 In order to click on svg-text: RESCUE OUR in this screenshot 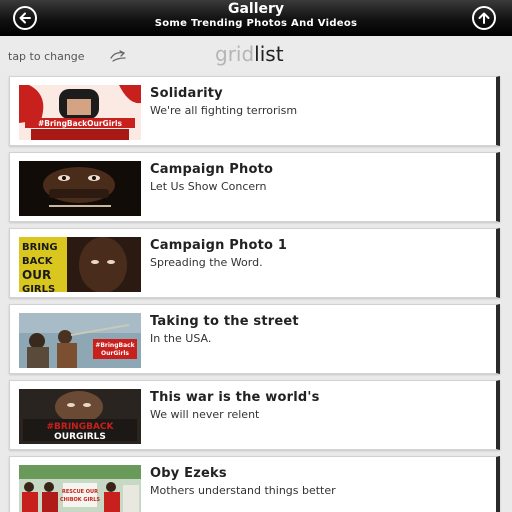, I will do `click(80, 492)`.